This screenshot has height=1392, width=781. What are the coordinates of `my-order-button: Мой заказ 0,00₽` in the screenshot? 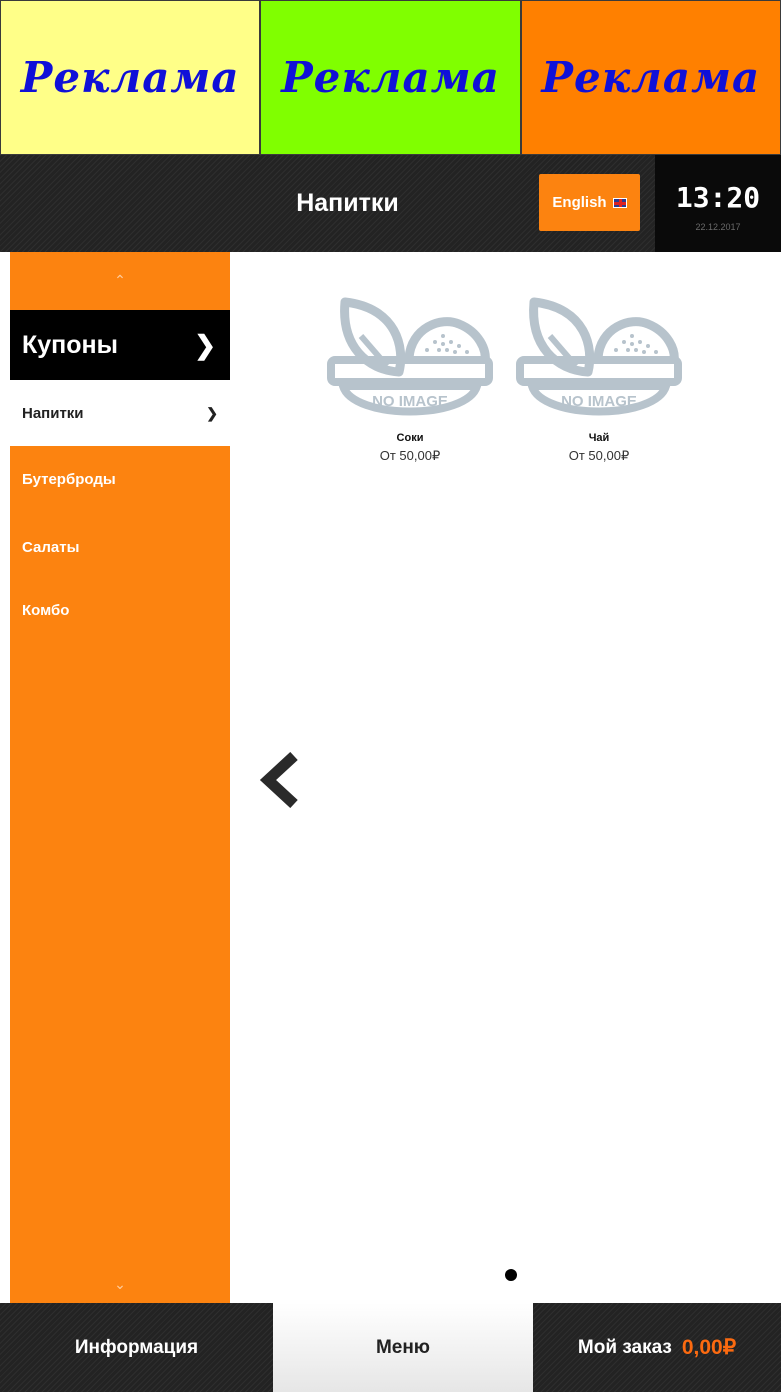 It's located at (657, 1347).